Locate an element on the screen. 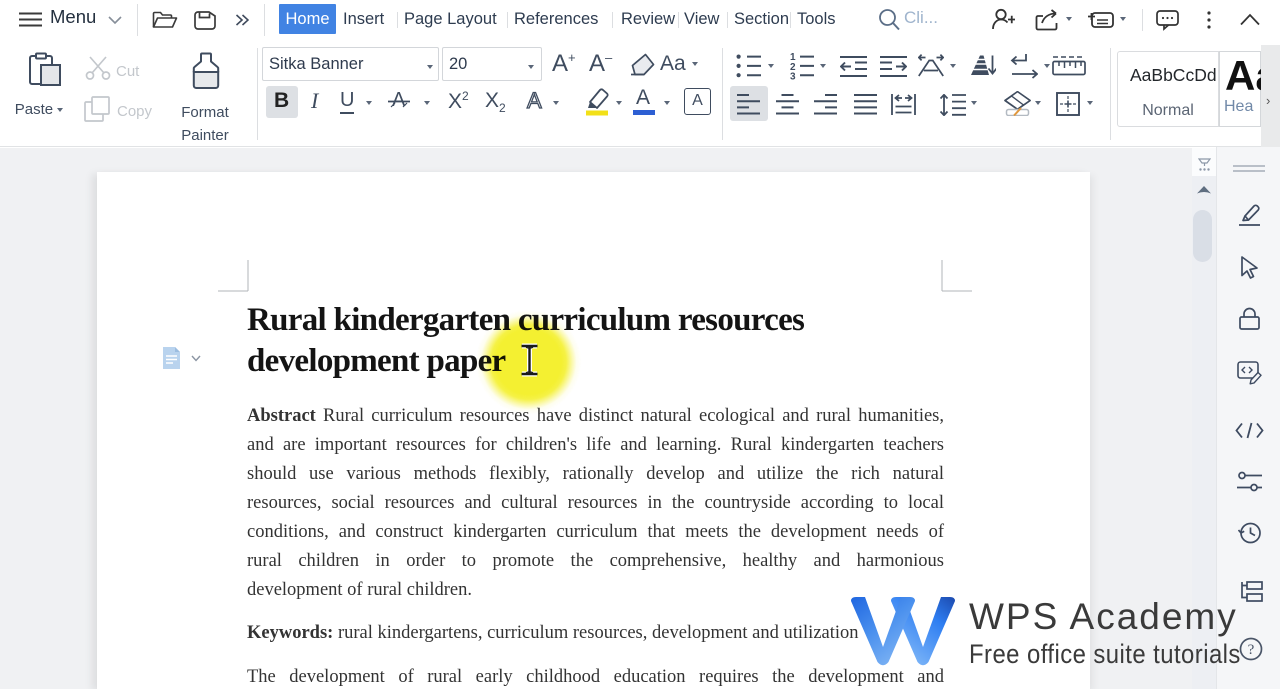 The width and height of the screenshot is (1280, 689). svg-text: 3 is located at coordinates (793, 76).